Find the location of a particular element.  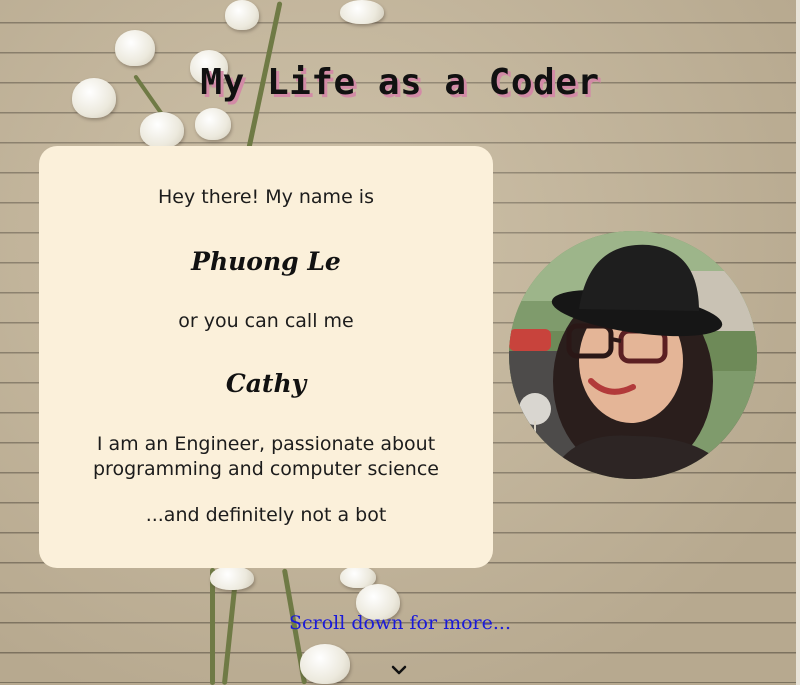

profile-photo-illustration is located at coordinates (633, 355).